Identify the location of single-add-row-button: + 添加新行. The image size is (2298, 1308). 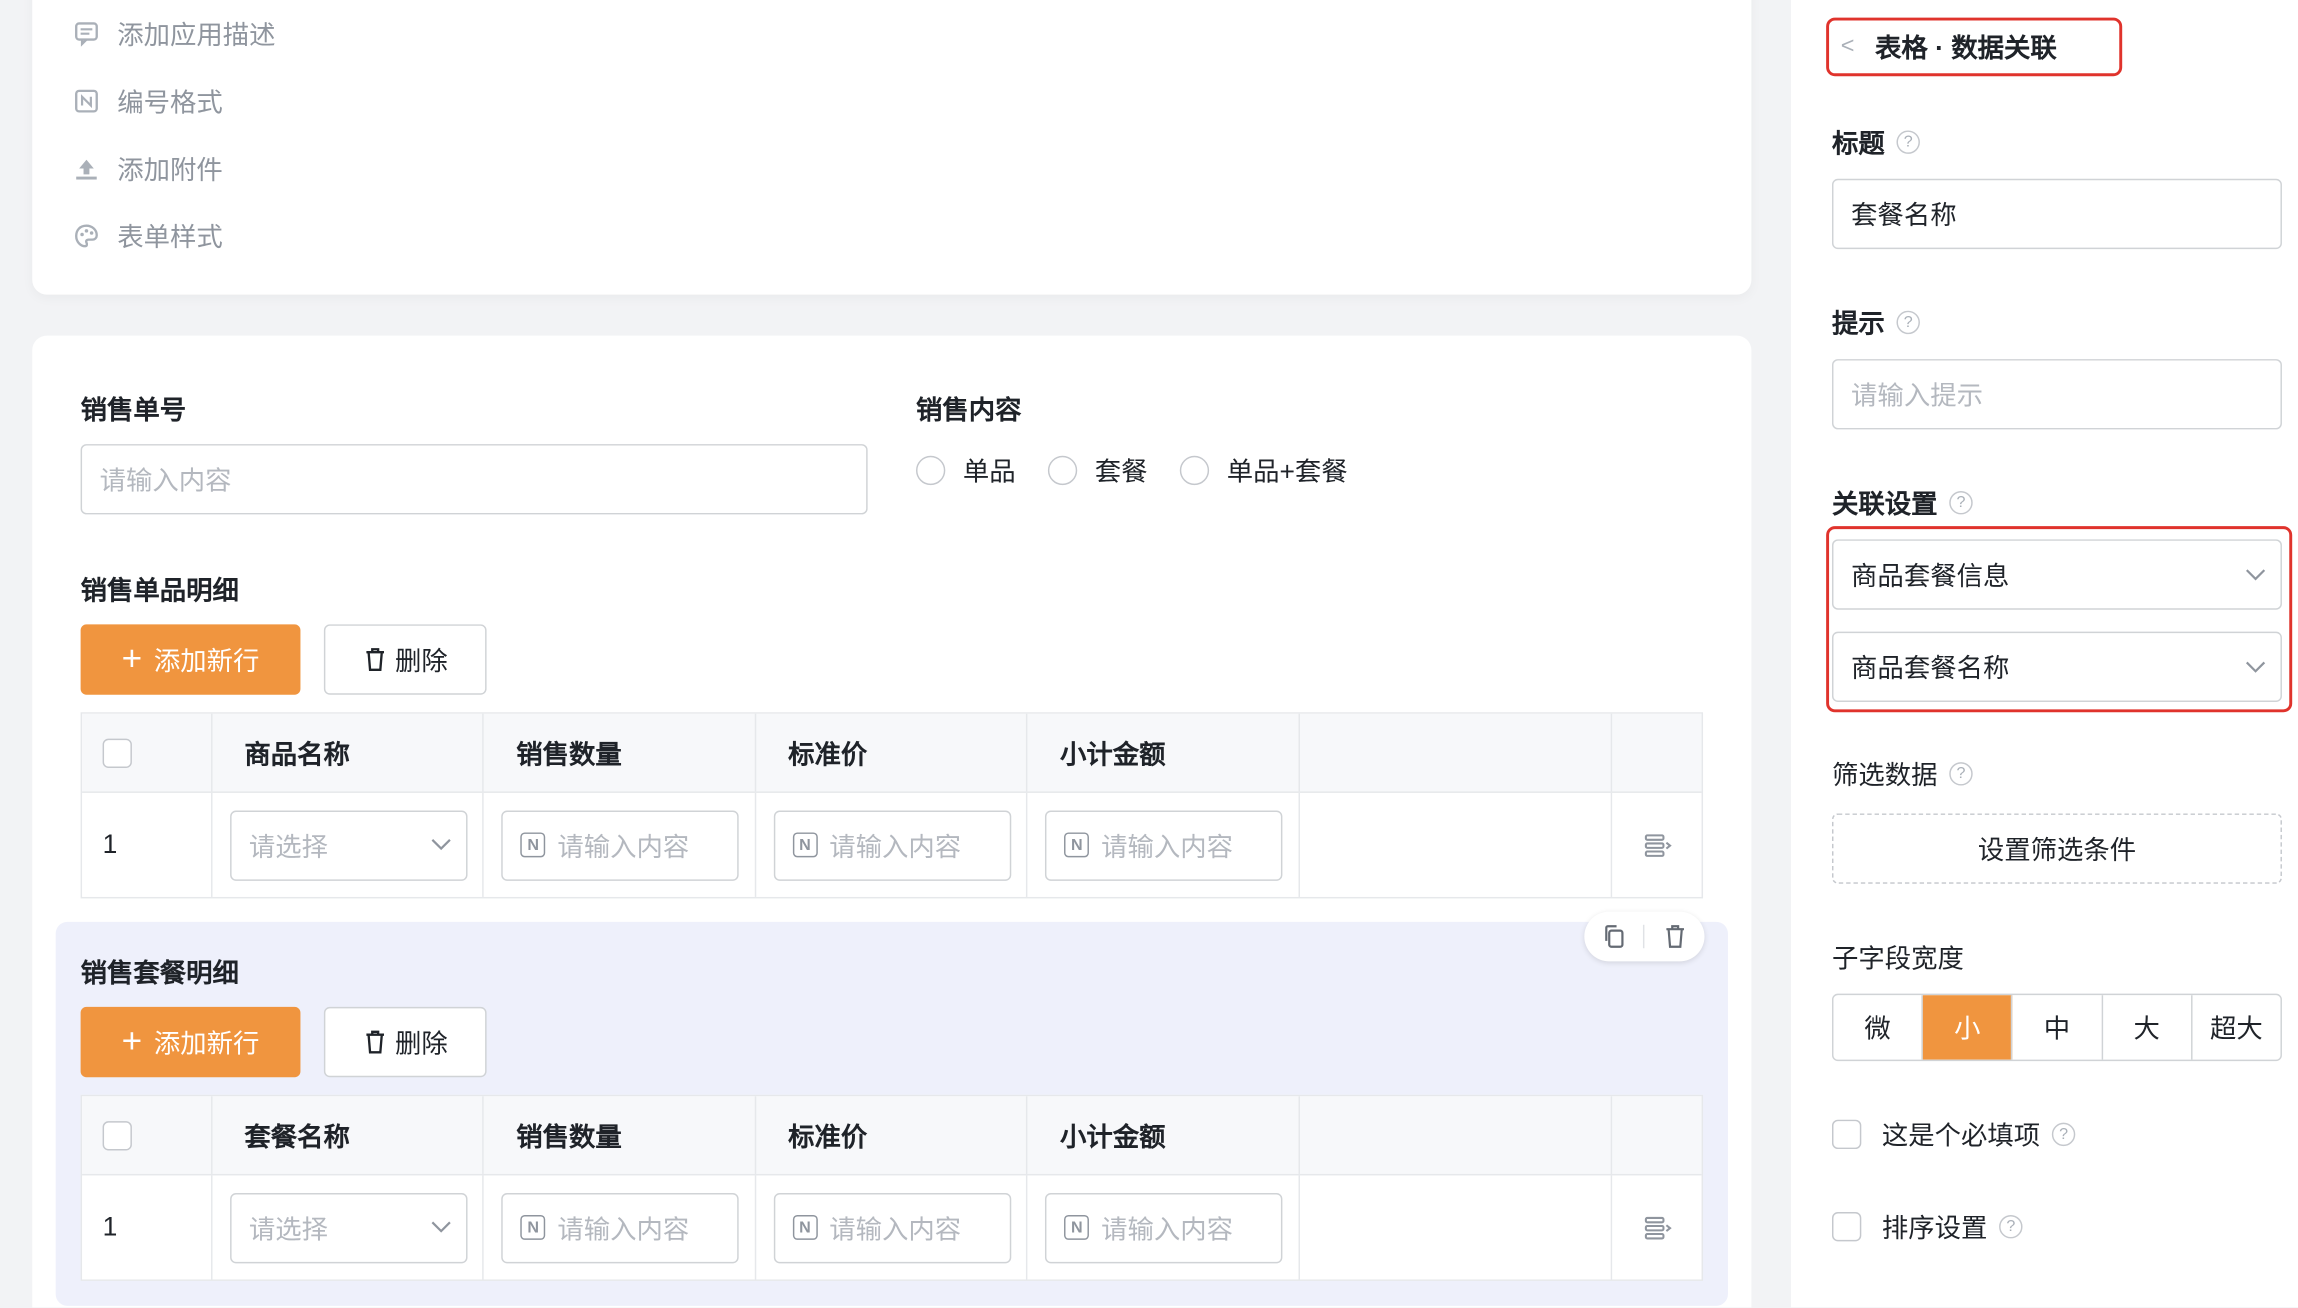
(190, 659).